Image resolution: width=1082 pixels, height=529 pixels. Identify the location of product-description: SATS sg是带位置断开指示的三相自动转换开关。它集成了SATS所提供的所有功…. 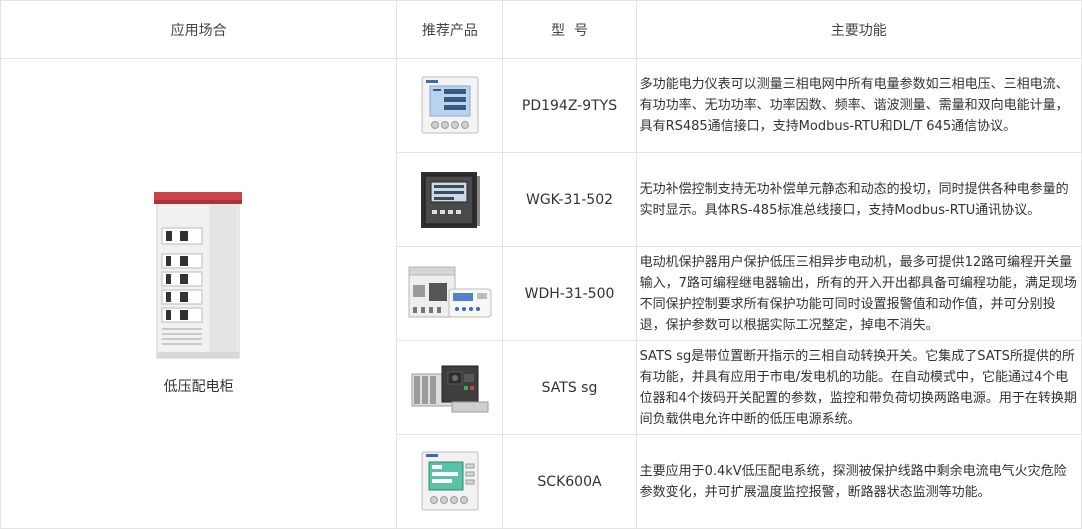
(858, 387).